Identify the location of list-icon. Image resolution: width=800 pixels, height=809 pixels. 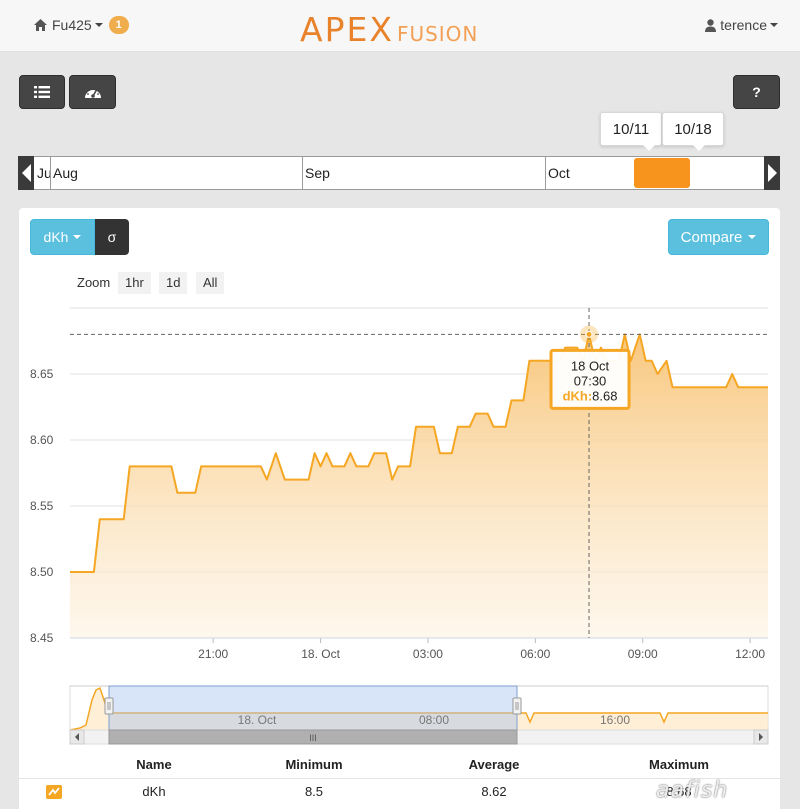
(42, 92).